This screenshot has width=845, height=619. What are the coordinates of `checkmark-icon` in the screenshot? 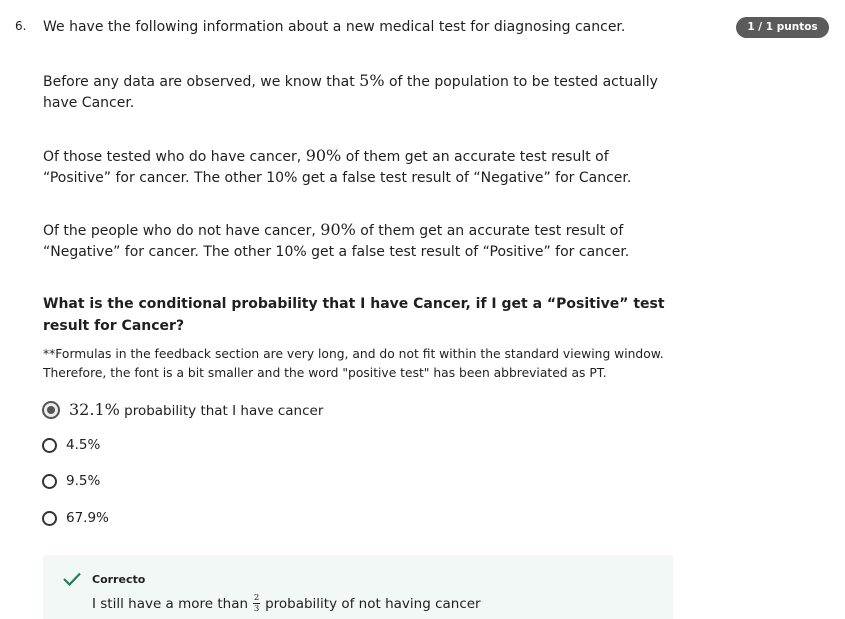 It's located at (72, 579).